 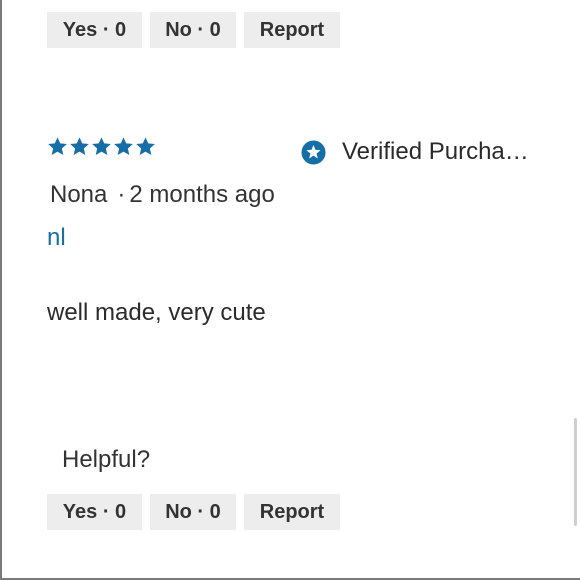 I want to click on review-body: well made, very cute, so click(x=156, y=312).